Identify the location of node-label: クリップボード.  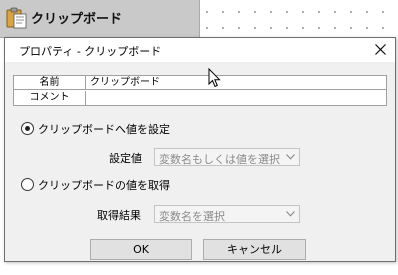
(77, 19).